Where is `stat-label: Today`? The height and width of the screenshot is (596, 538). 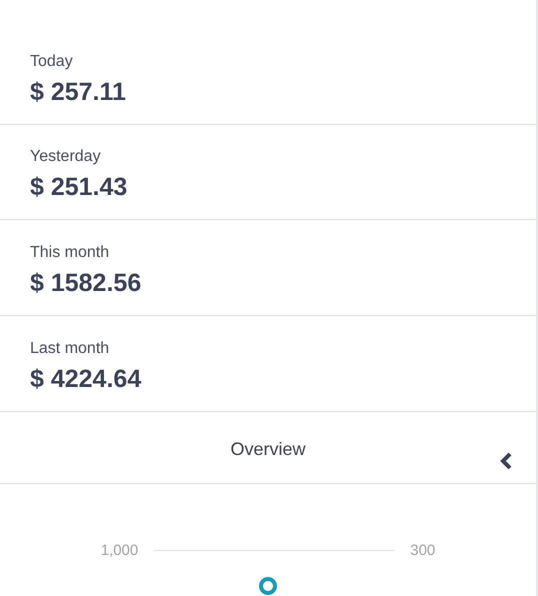 stat-label: Today is located at coordinates (51, 62).